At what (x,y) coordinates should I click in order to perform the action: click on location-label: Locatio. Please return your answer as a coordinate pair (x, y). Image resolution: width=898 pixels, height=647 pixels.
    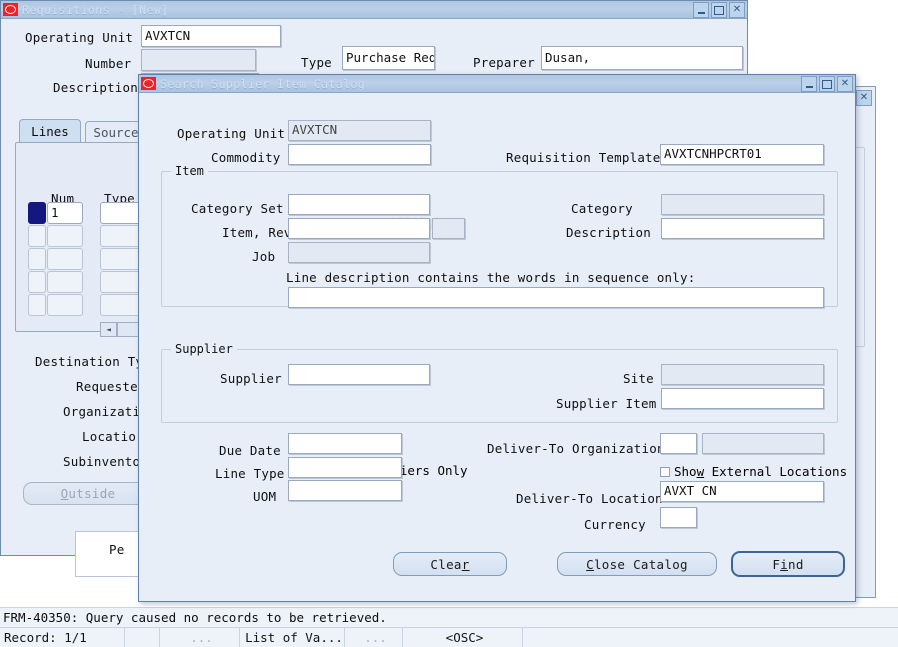
    Looking at the image, I should click on (109, 436).